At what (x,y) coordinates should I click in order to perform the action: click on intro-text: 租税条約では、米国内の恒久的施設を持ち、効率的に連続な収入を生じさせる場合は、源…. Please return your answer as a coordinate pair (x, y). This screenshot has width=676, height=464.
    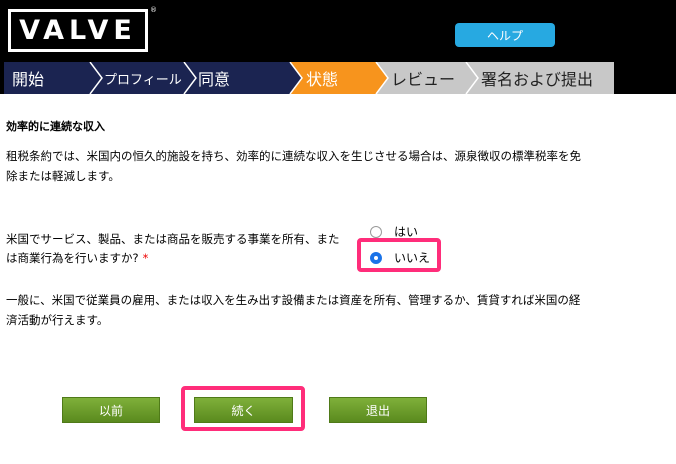
    Looking at the image, I should click on (293, 166).